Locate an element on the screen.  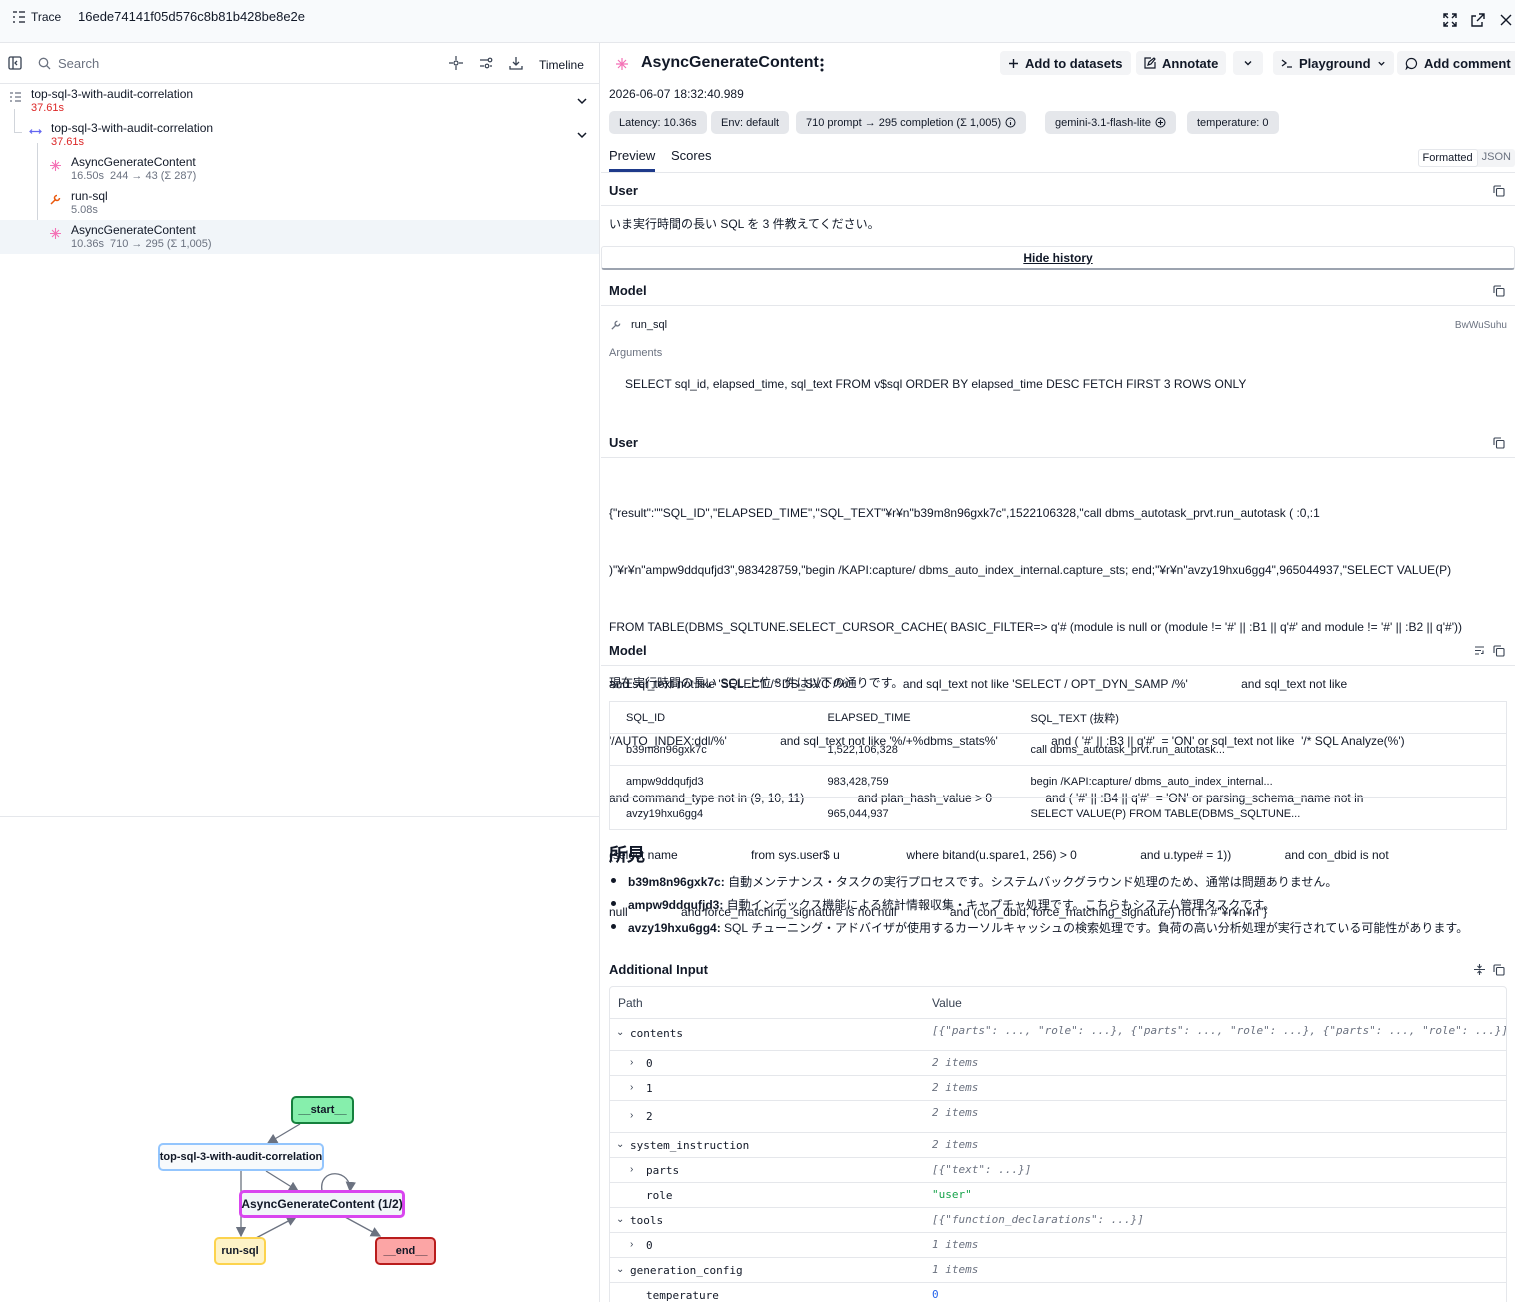
tree-item-duration: 16.50s is located at coordinates (88, 176).